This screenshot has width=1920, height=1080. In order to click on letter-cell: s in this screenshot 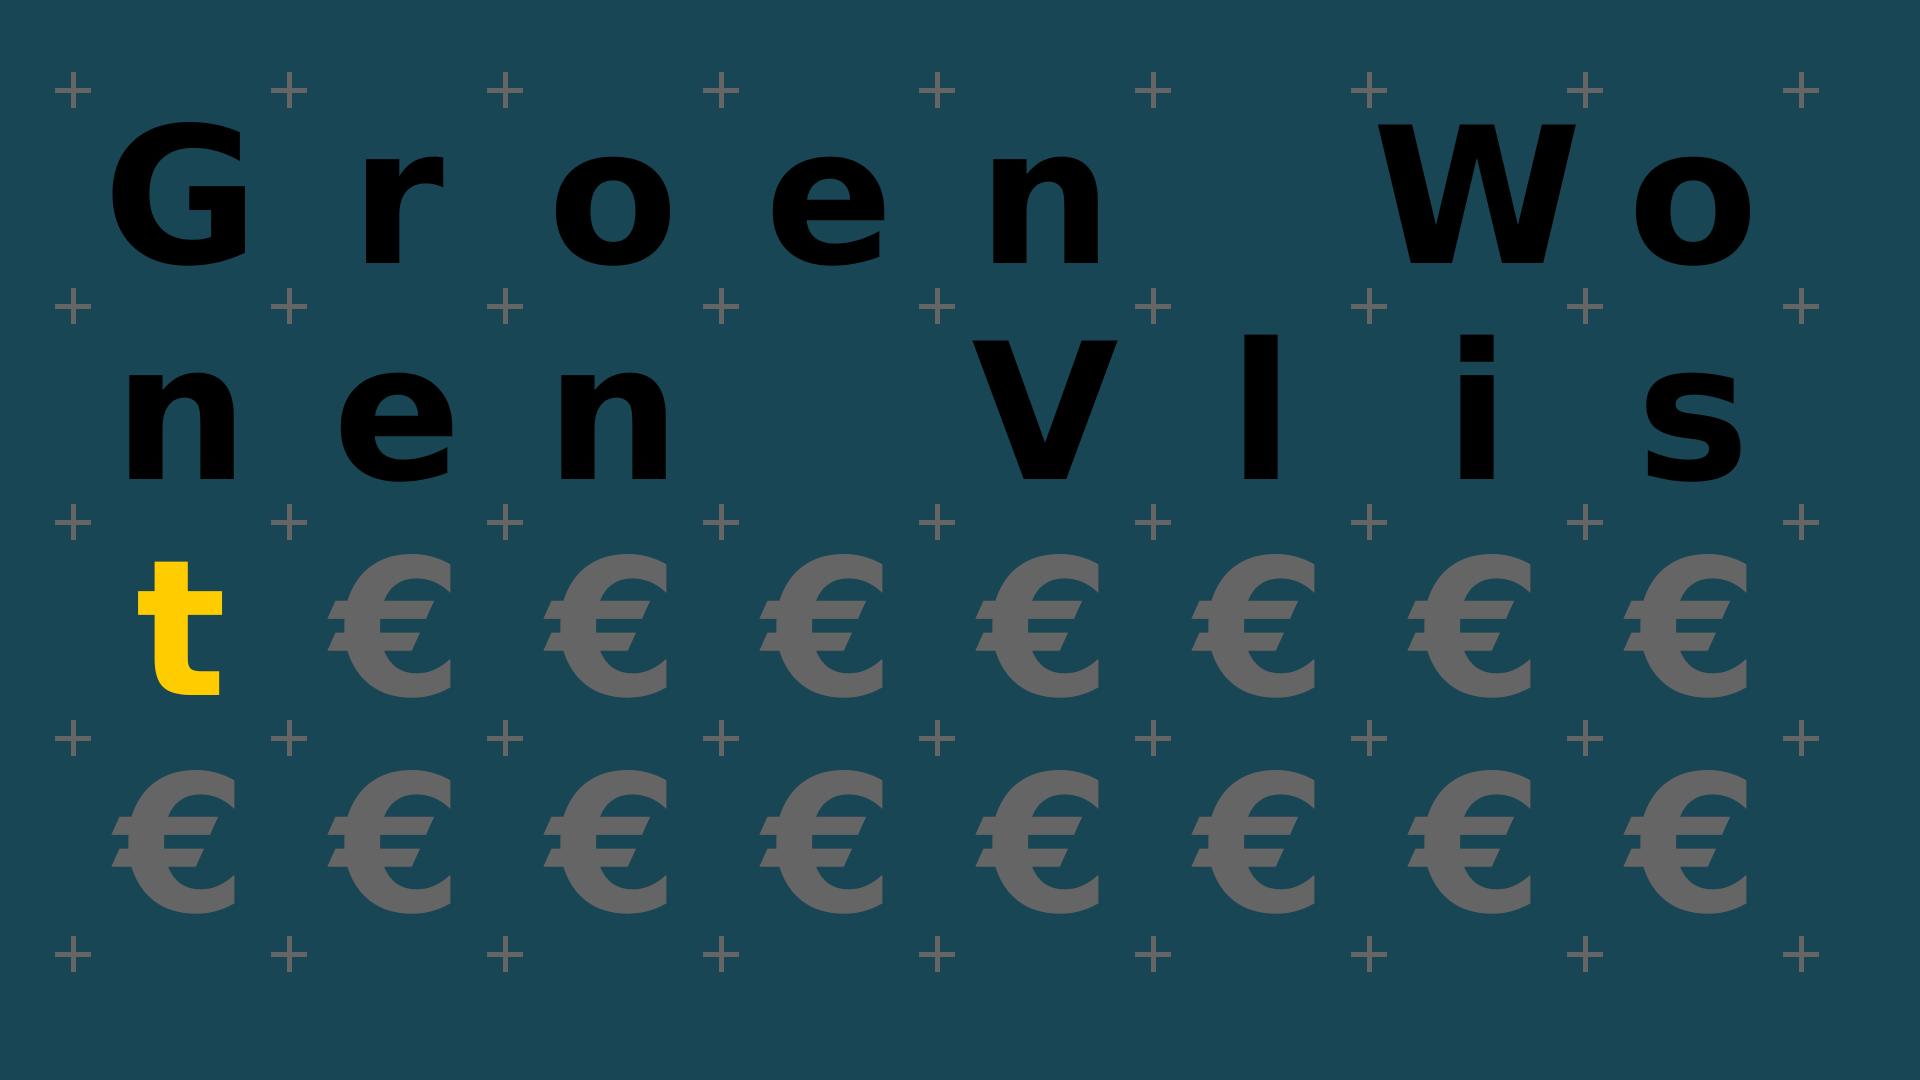, I will do `click(1693, 413)`.